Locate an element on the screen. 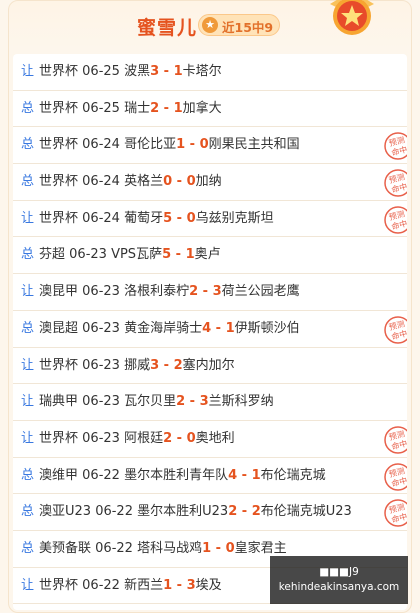  match-league: 芬超 is located at coordinates (52, 255).